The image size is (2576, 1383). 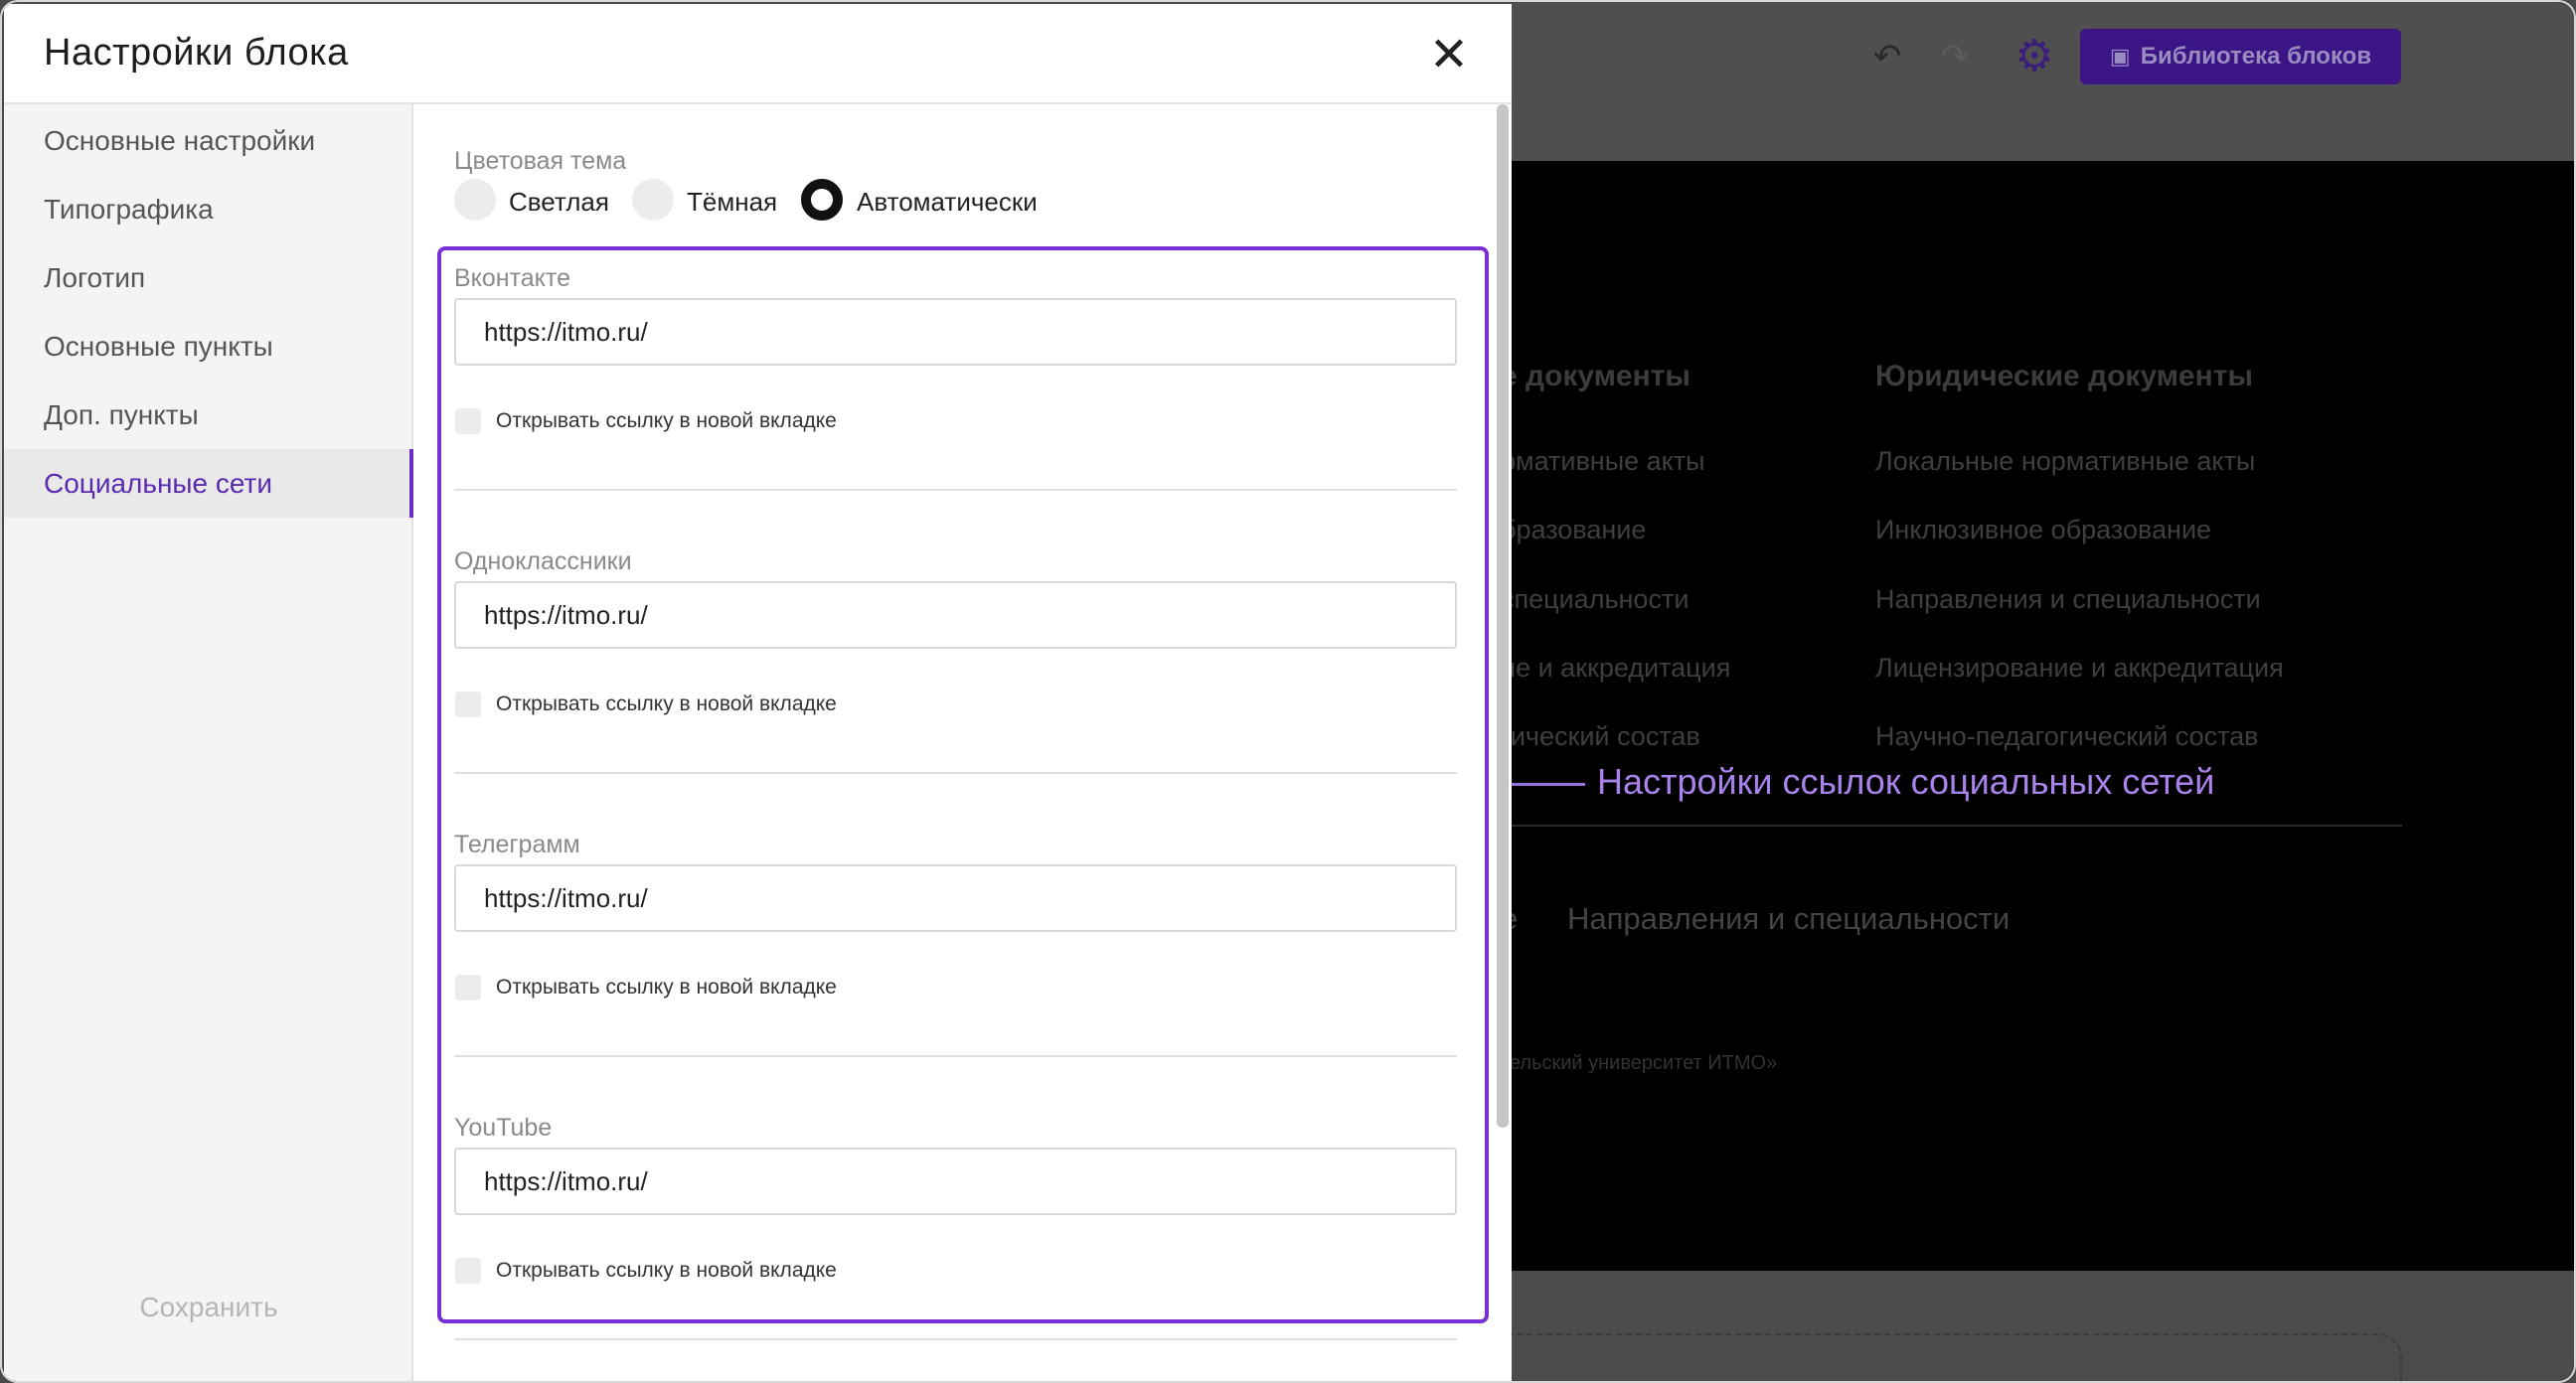 I want to click on theme-radio-dark-label: Тёмная, so click(x=732, y=202).